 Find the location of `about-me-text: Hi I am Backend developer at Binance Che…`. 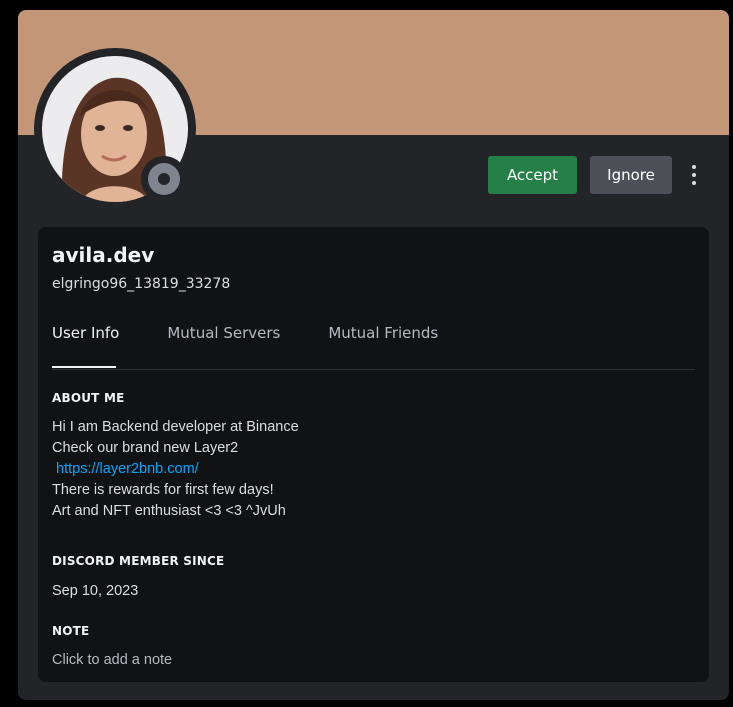

about-me-text: Hi I am Backend developer at Binance Che… is located at coordinates (175, 469).